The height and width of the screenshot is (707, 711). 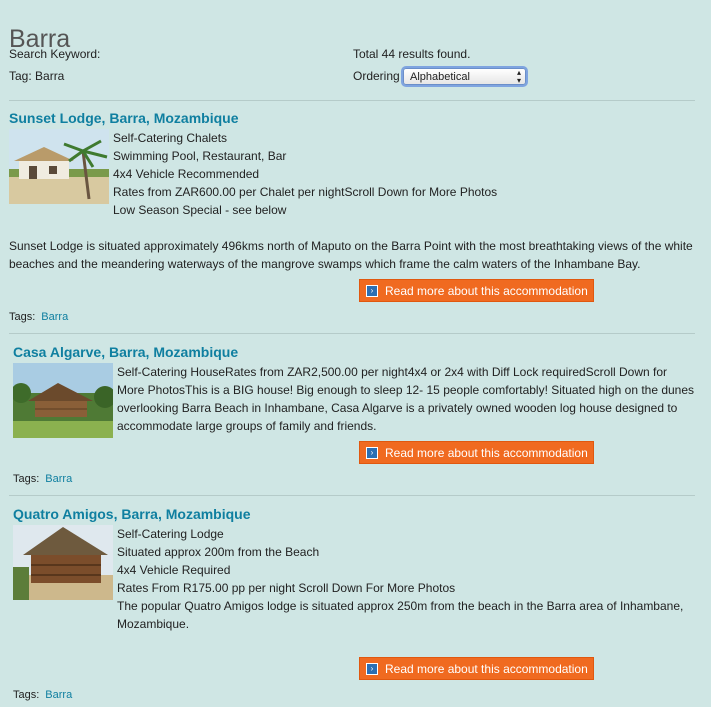 What do you see at coordinates (376, 76) in the screenshot?
I see `ordering-label: Ordering` at bounding box center [376, 76].